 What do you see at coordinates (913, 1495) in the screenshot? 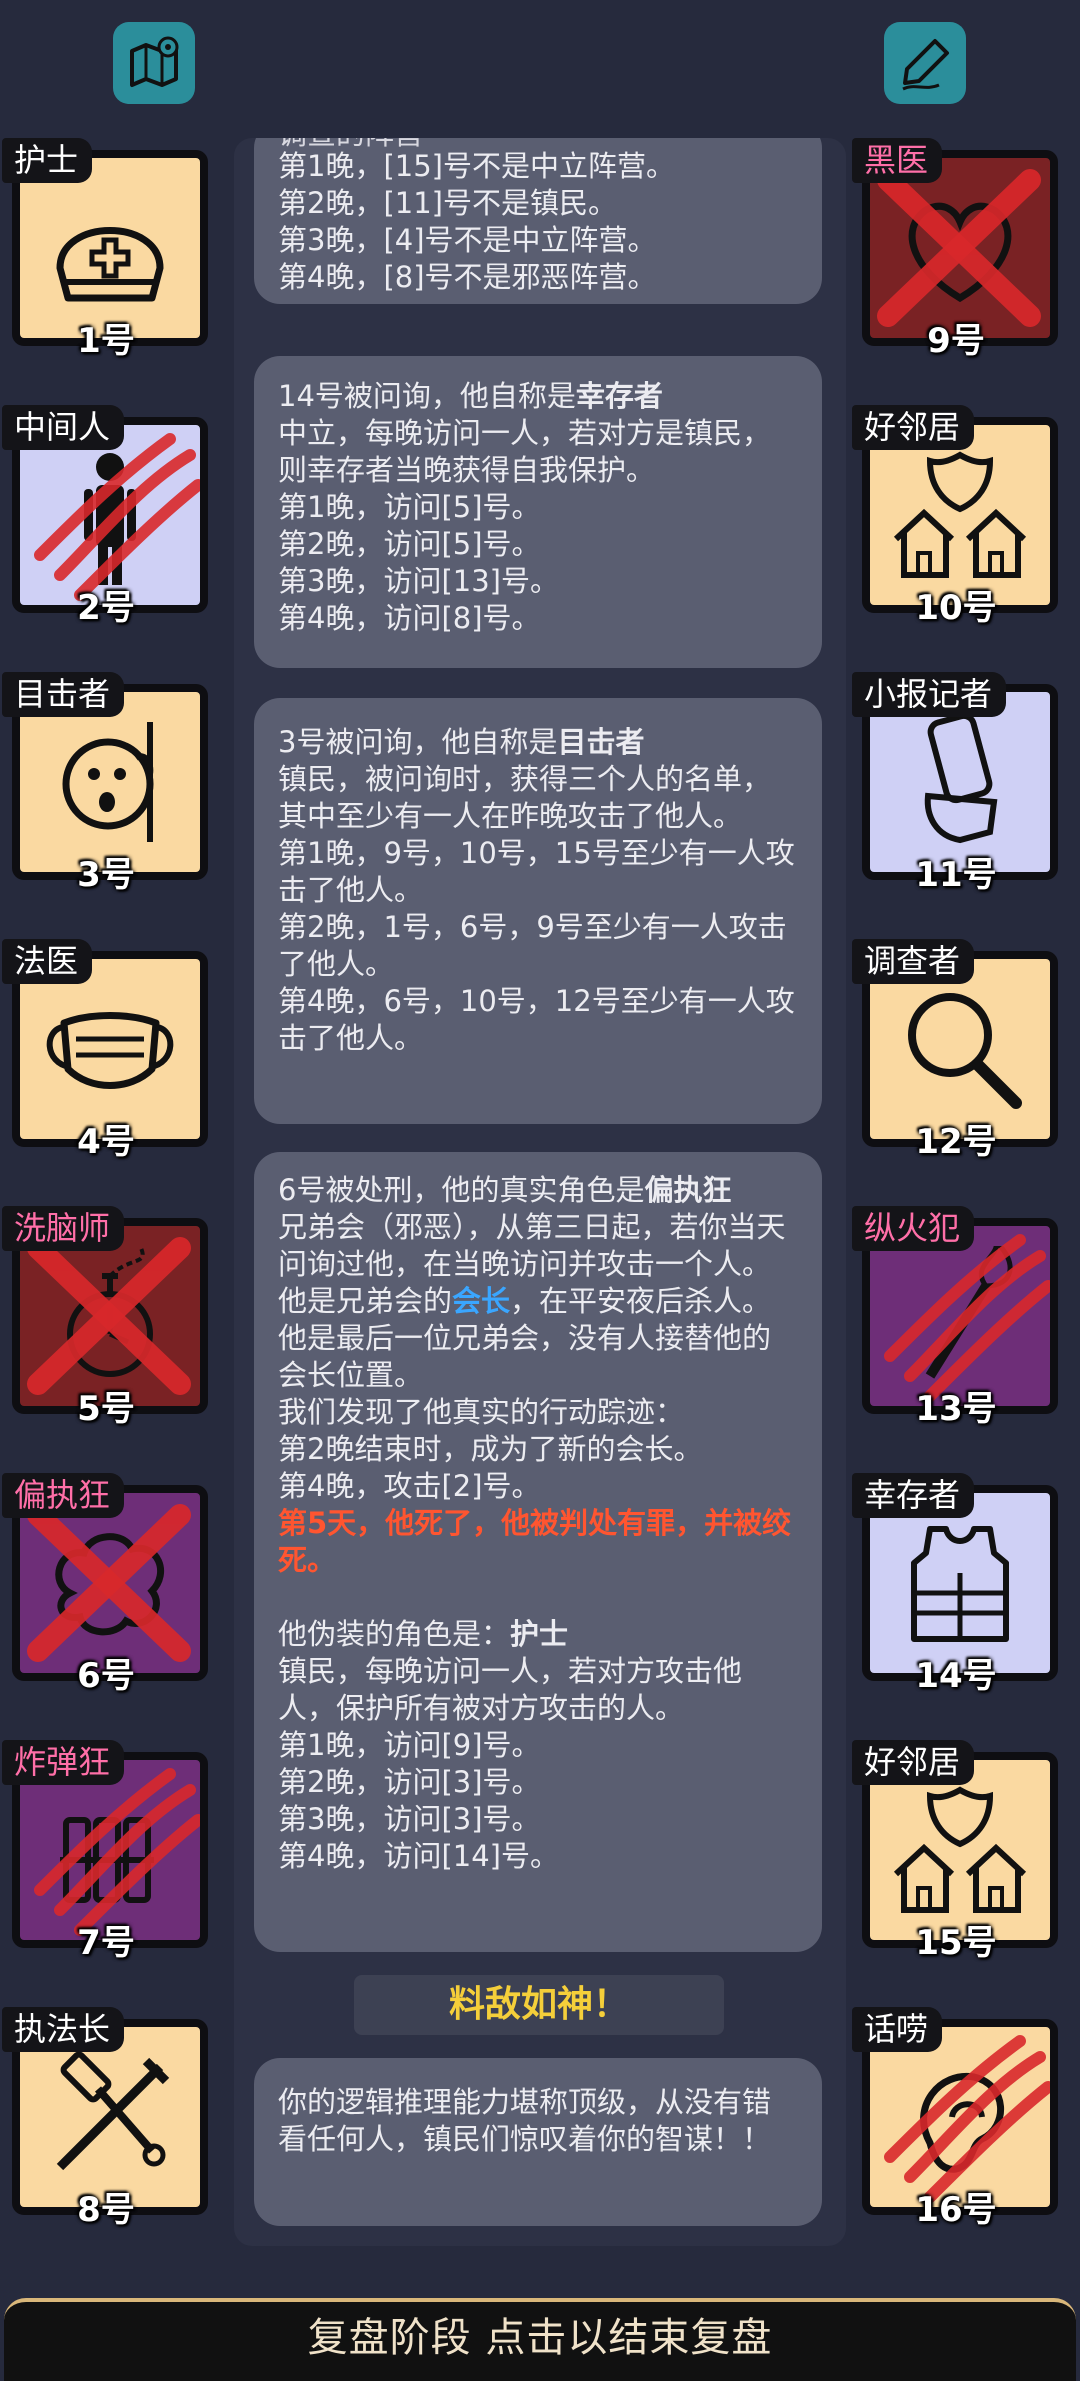
I see `role-label: 幸存者` at bounding box center [913, 1495].